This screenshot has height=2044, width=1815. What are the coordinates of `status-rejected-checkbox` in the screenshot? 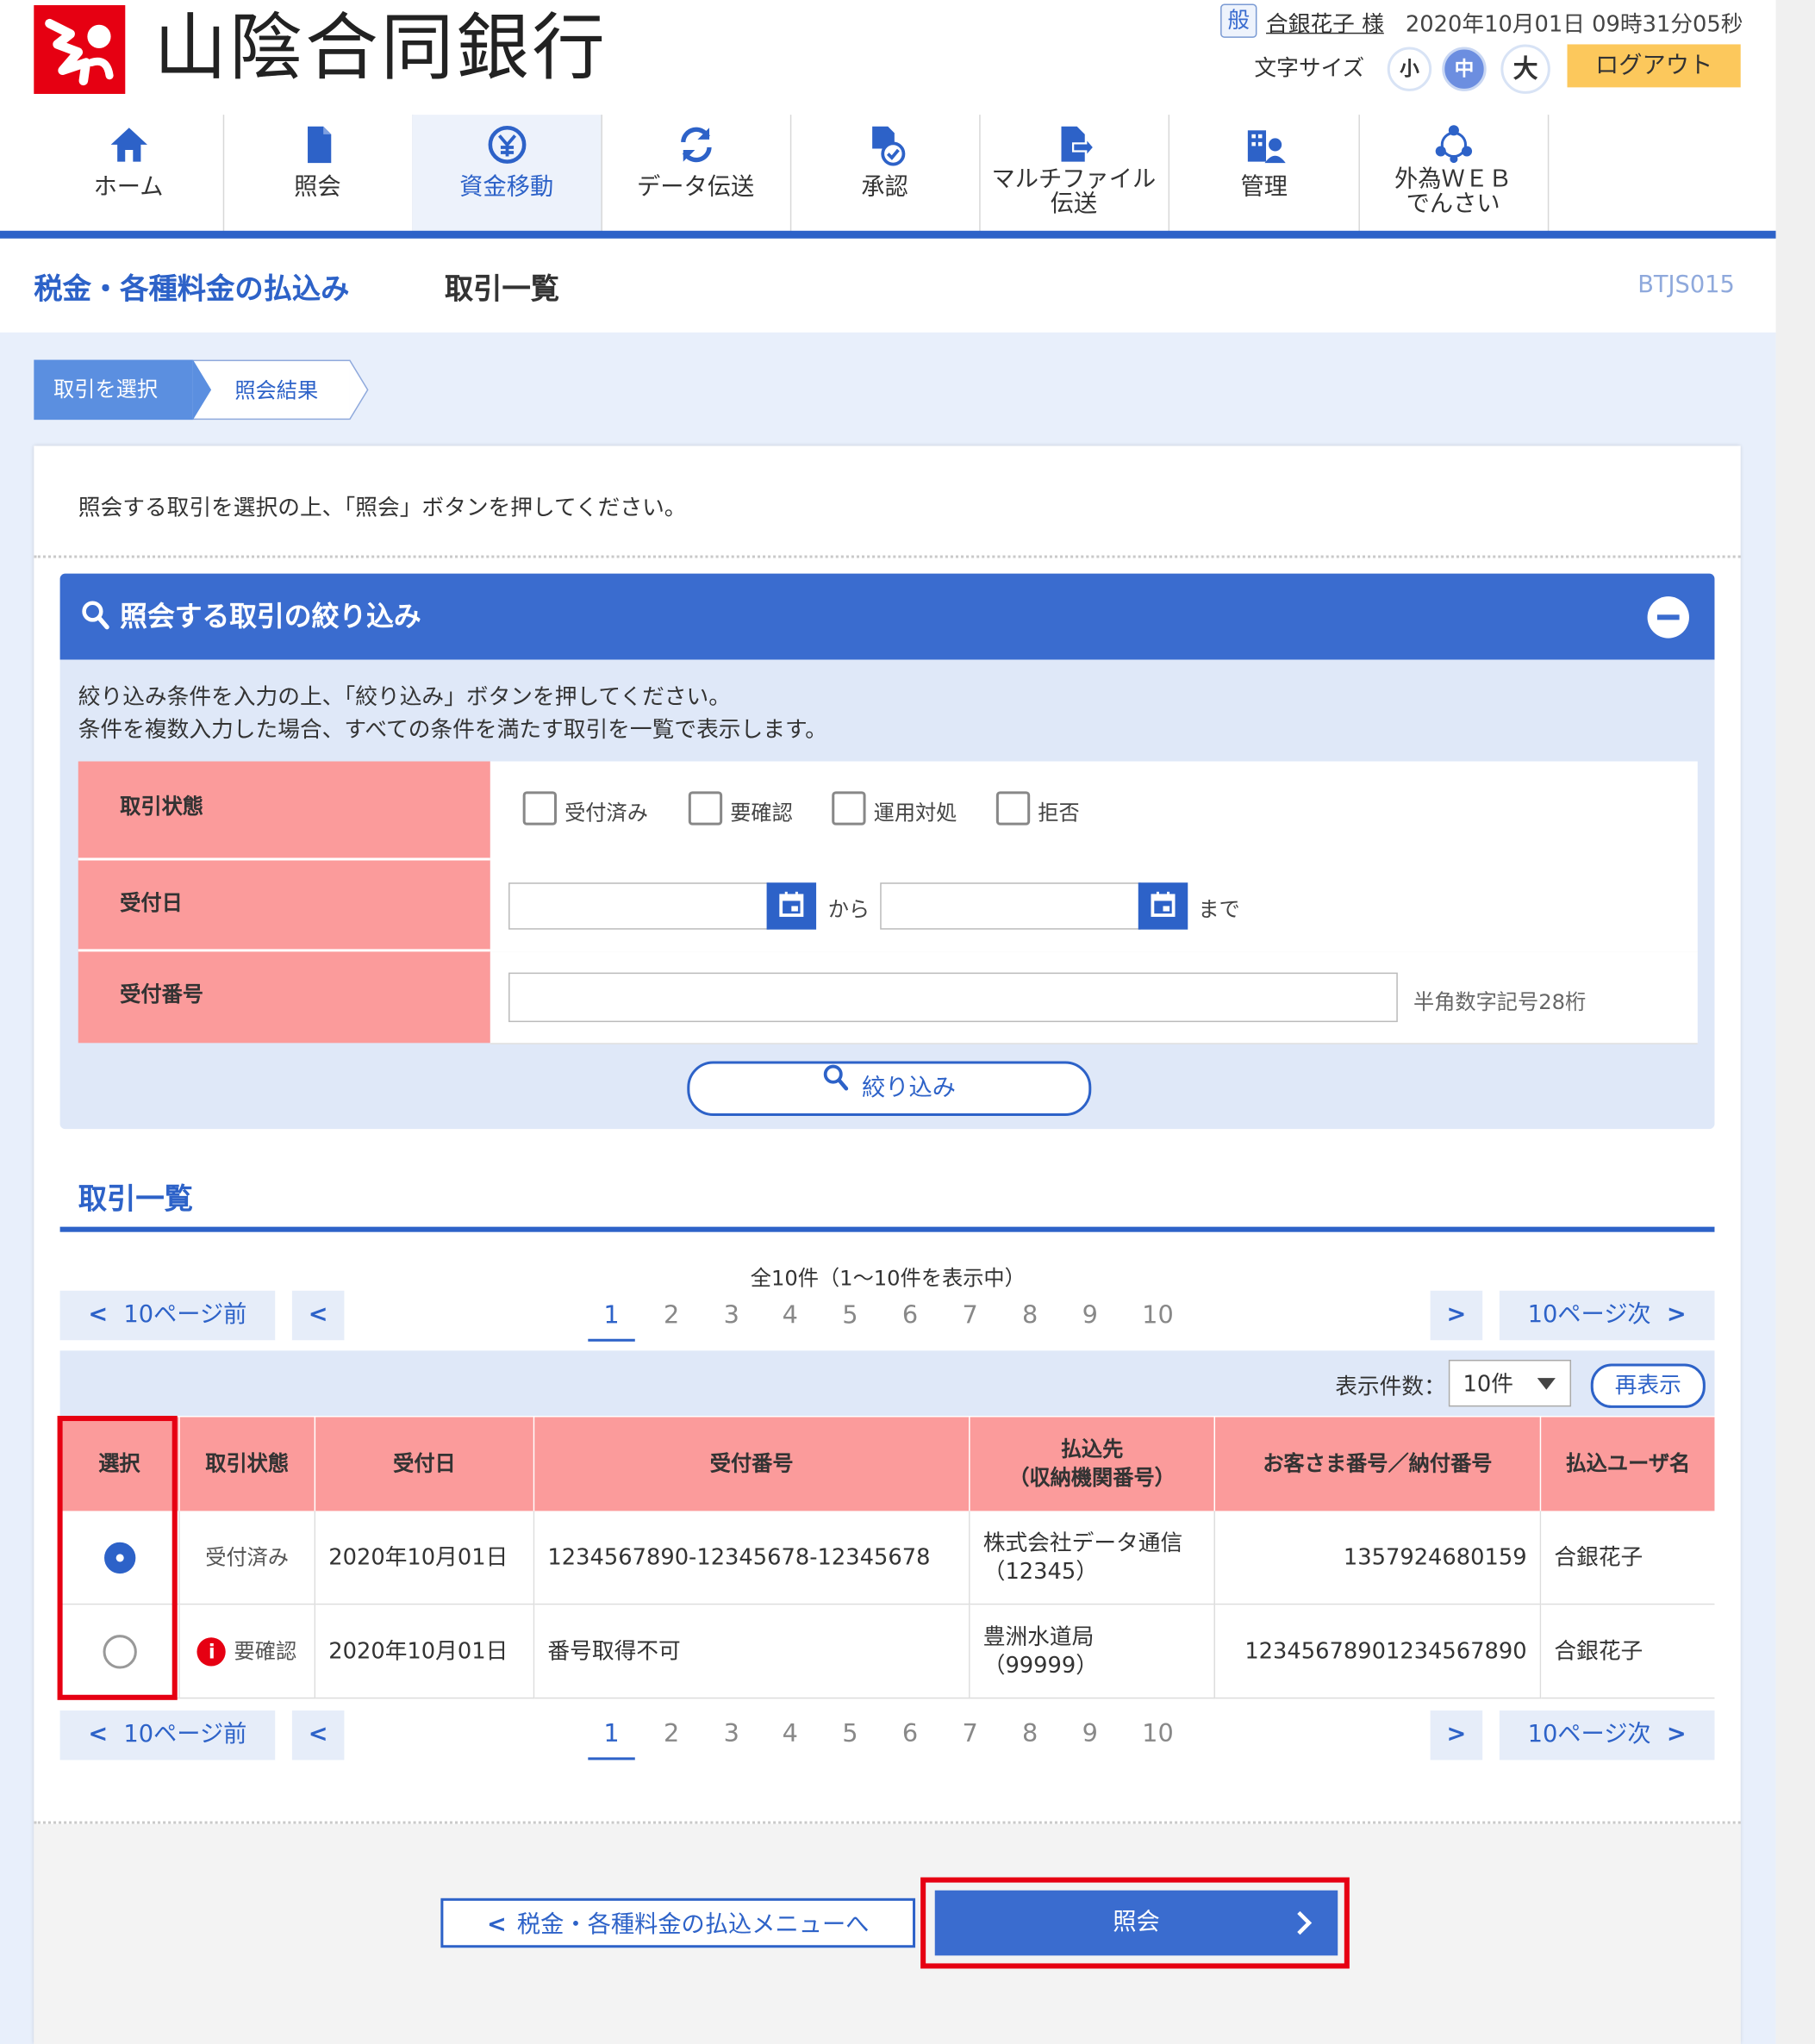 It's located at (1013, 808).